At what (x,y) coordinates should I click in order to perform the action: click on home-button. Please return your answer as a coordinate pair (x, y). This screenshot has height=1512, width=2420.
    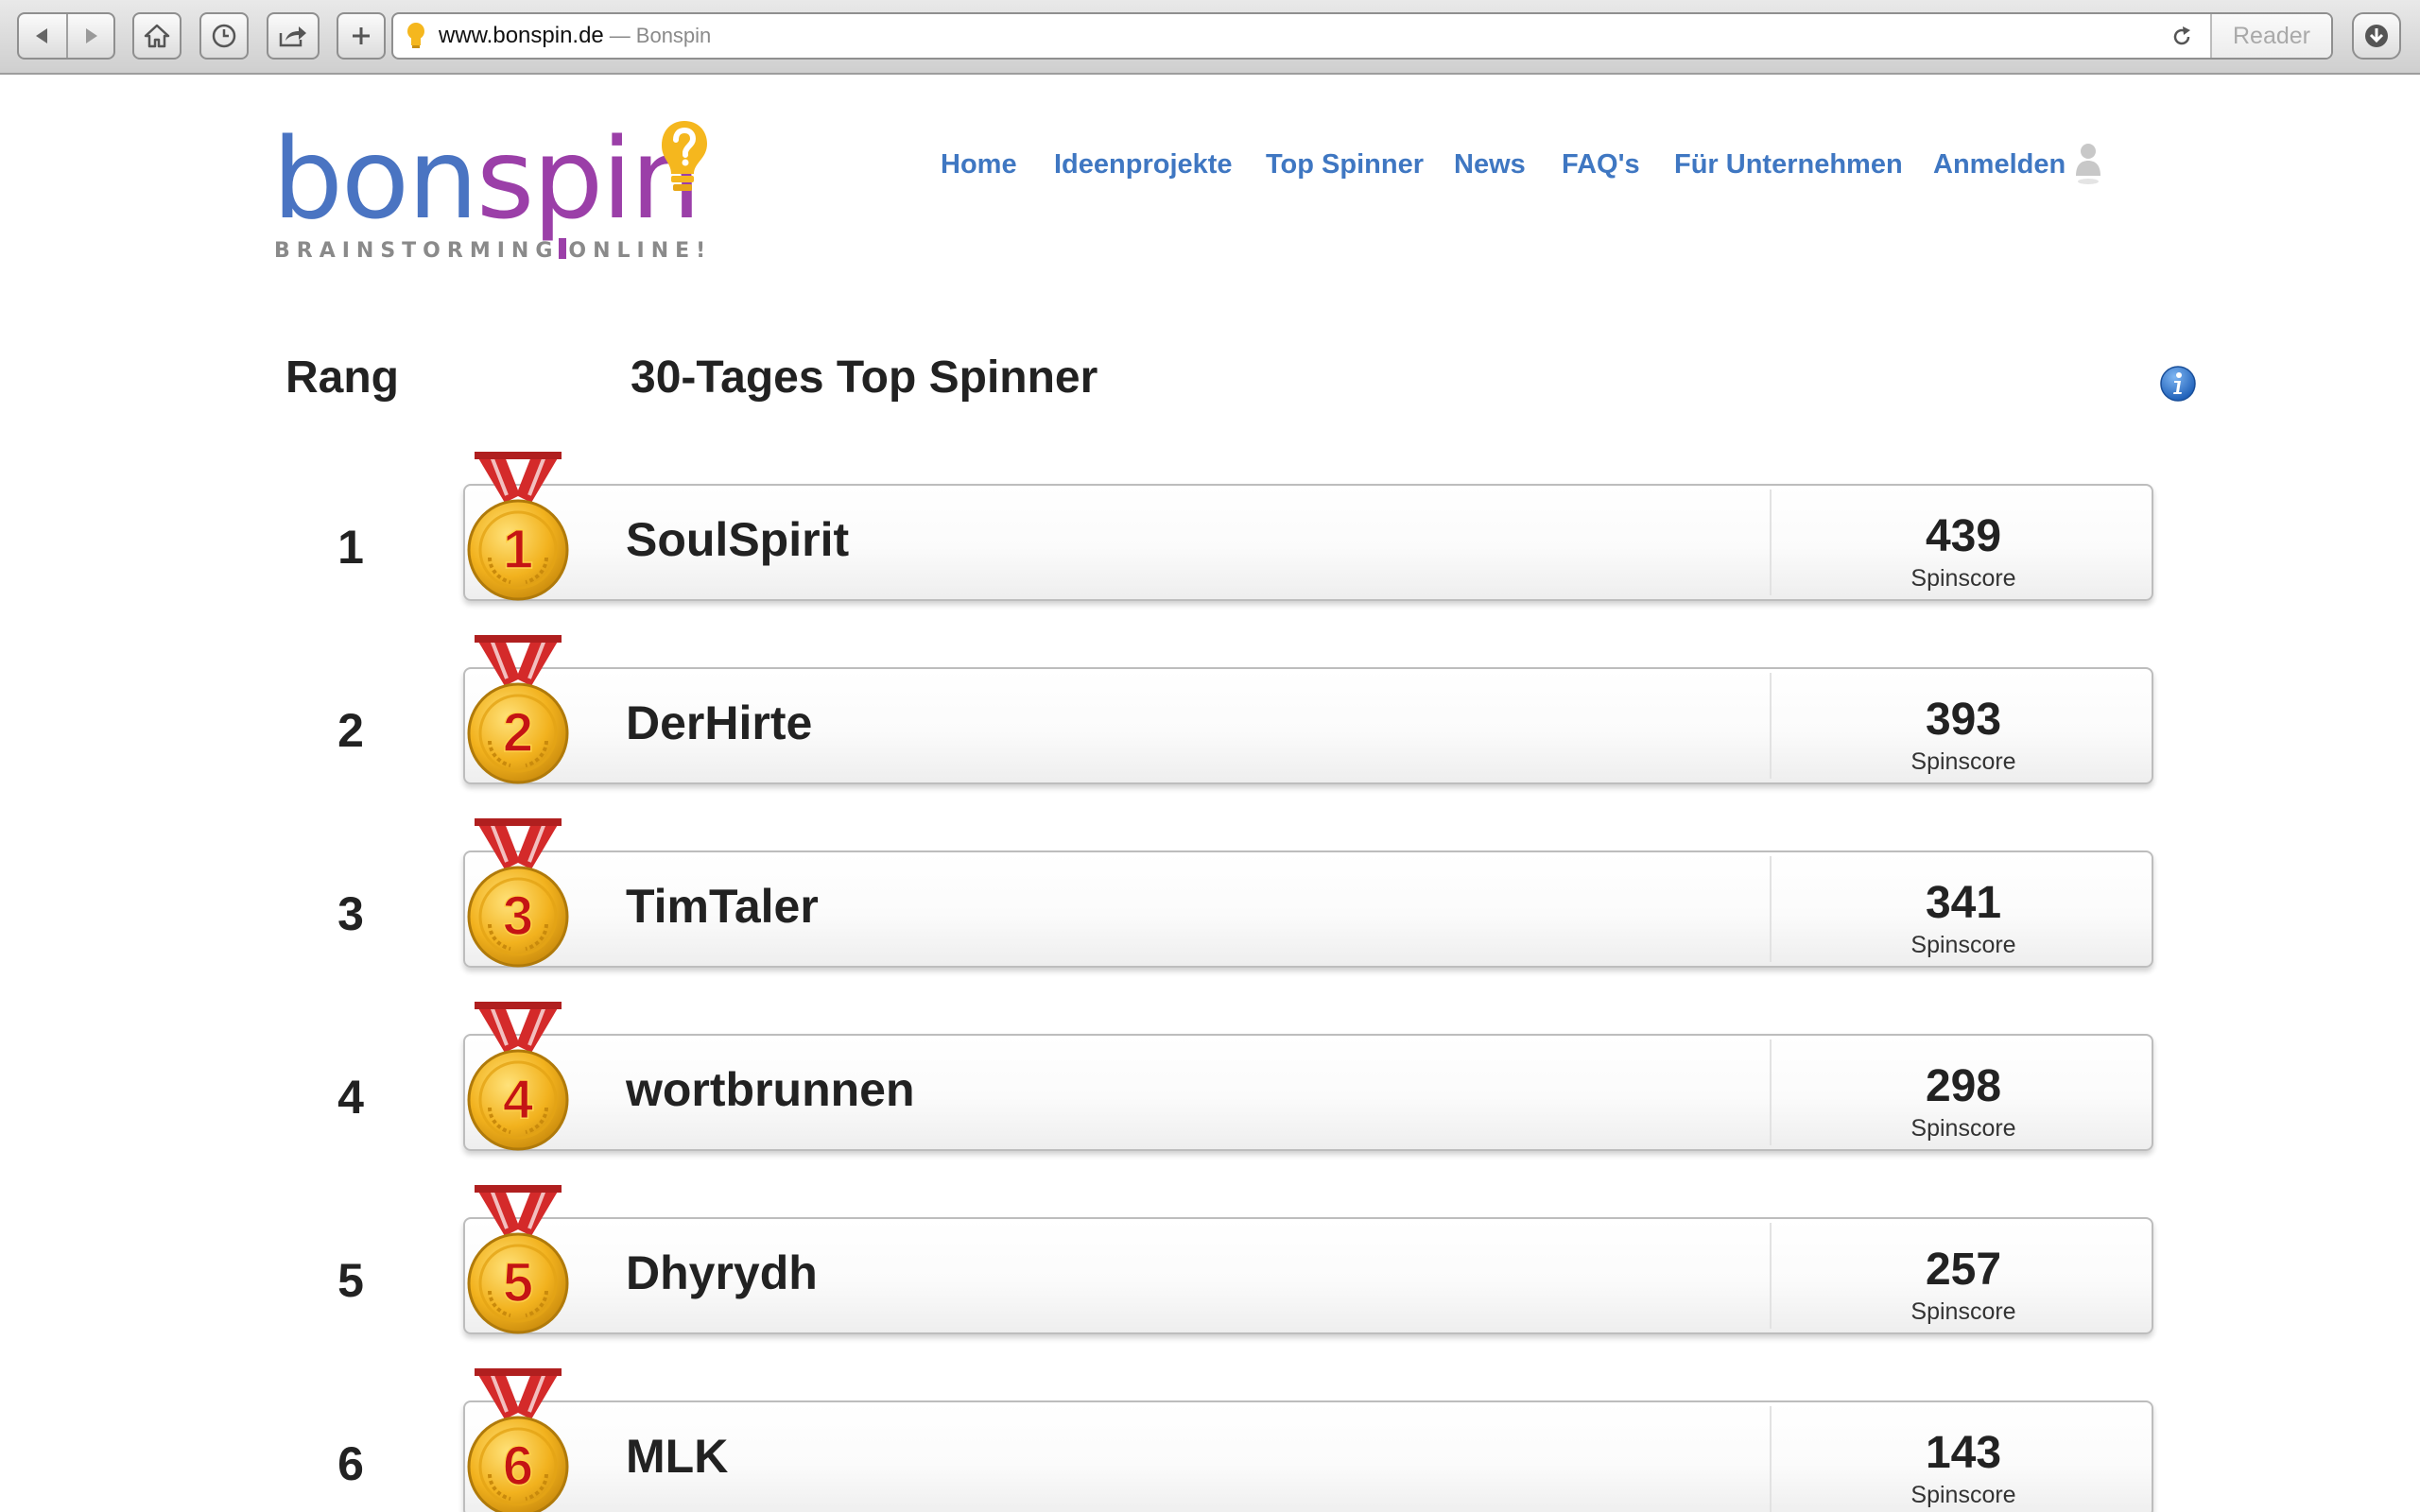
    Looking at the image, I should click on (157, 36).